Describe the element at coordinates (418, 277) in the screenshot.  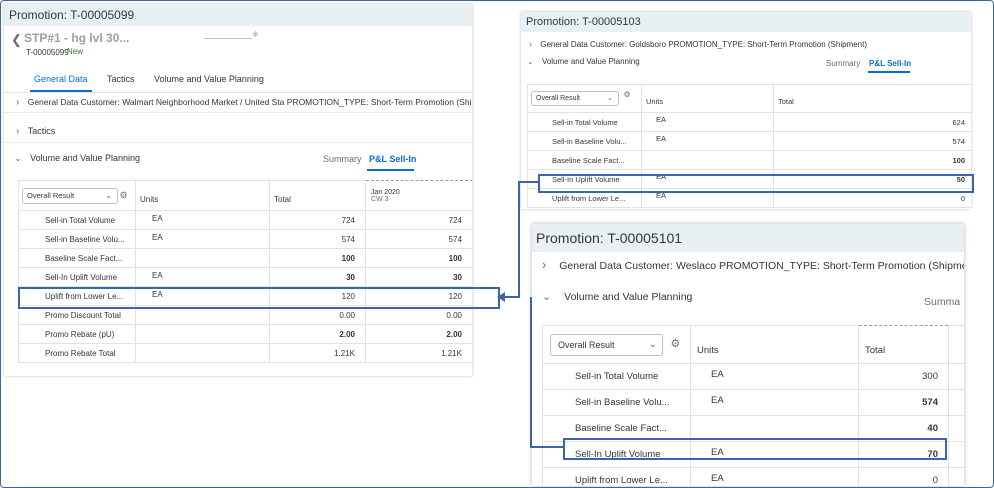
I see `row-period-value: 30` at that location.